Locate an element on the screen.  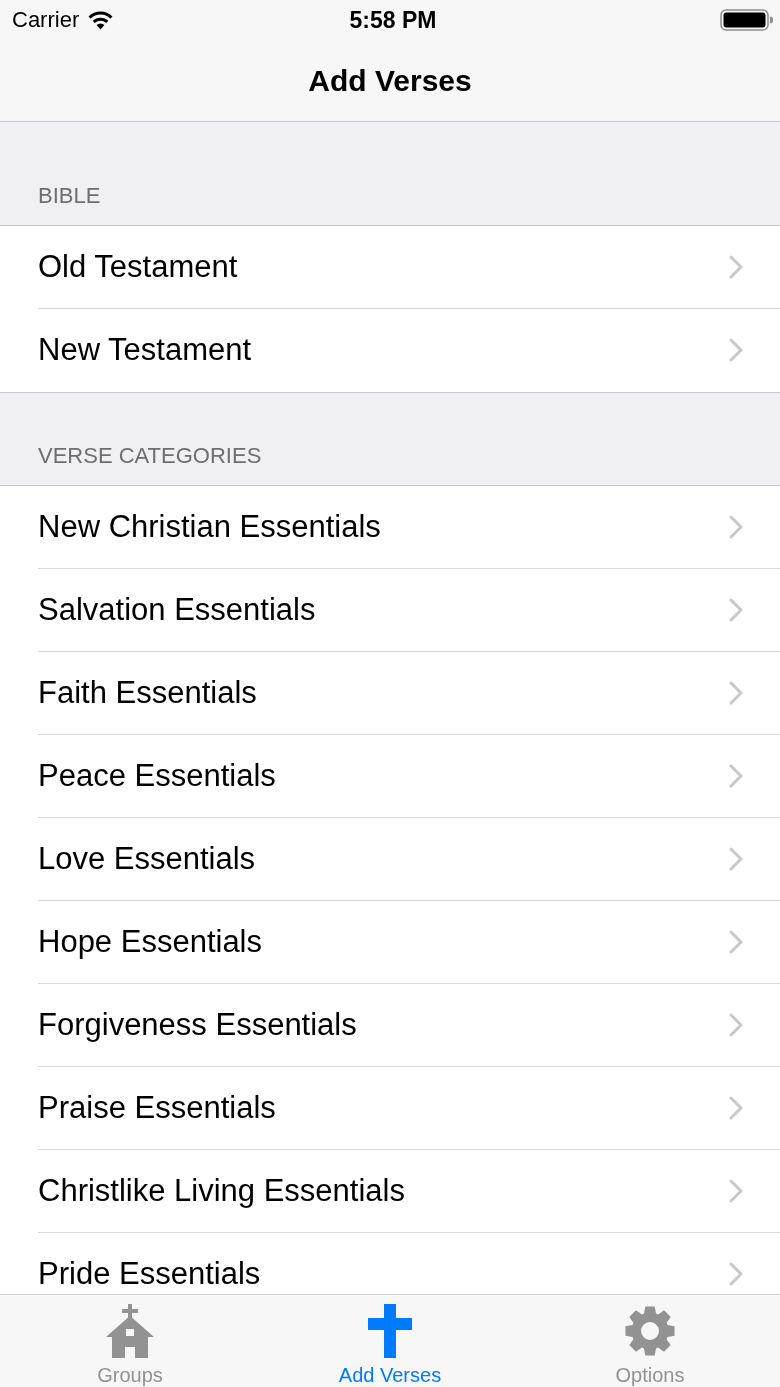
carrier-name: Carrier is located at coordinates (46, 20).